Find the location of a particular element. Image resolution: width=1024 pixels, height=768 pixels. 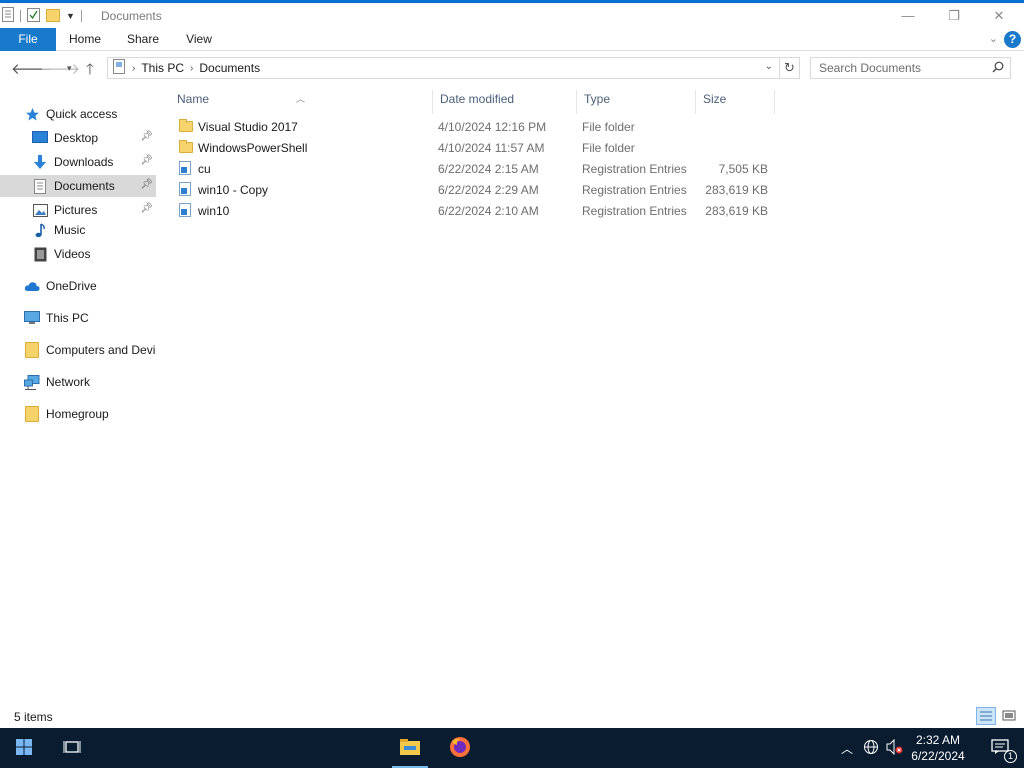

file-explorer-taskbar-button is located at coordinates (410, 748).